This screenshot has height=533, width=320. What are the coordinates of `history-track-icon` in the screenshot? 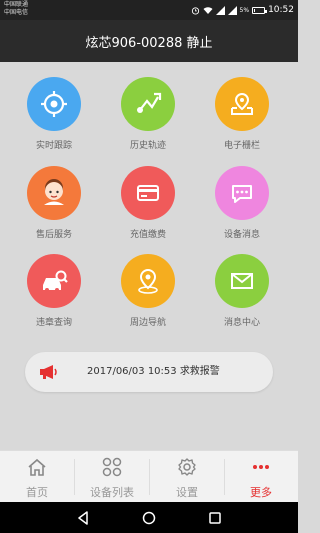 It's located at (148, 104).